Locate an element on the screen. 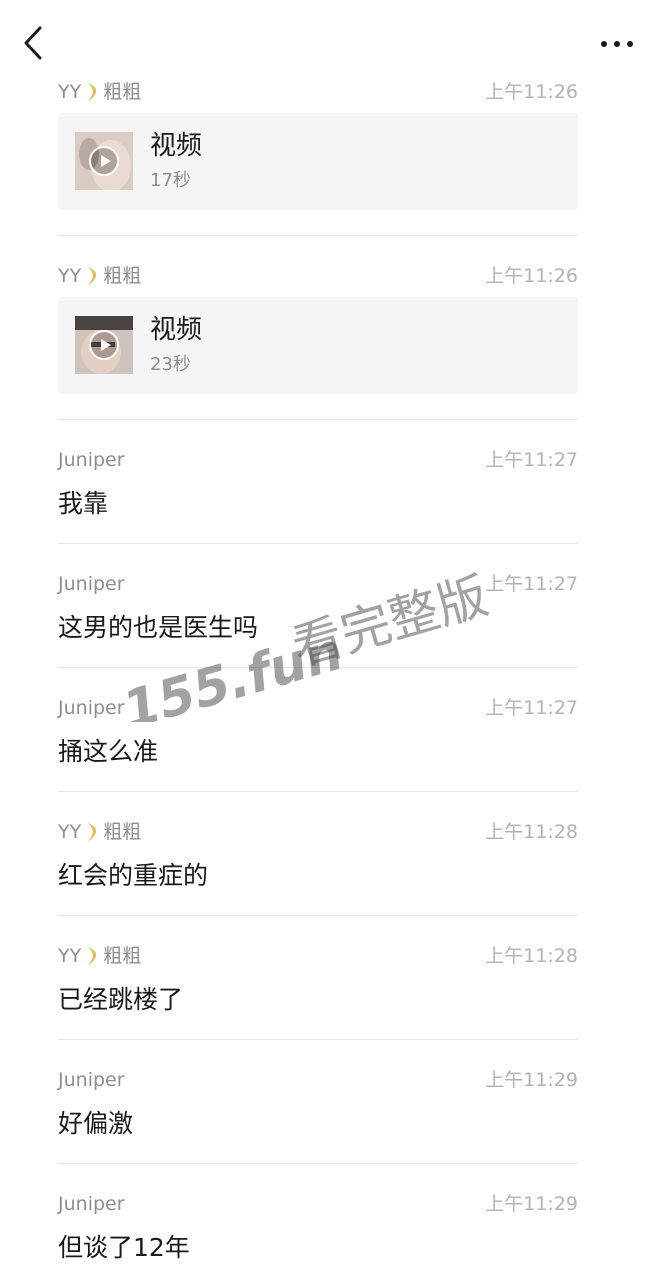 The image size is (662, 1287). list-item: YY 粗粗 上午11:28 红会的重症的 is located at coordinates (318, 854).